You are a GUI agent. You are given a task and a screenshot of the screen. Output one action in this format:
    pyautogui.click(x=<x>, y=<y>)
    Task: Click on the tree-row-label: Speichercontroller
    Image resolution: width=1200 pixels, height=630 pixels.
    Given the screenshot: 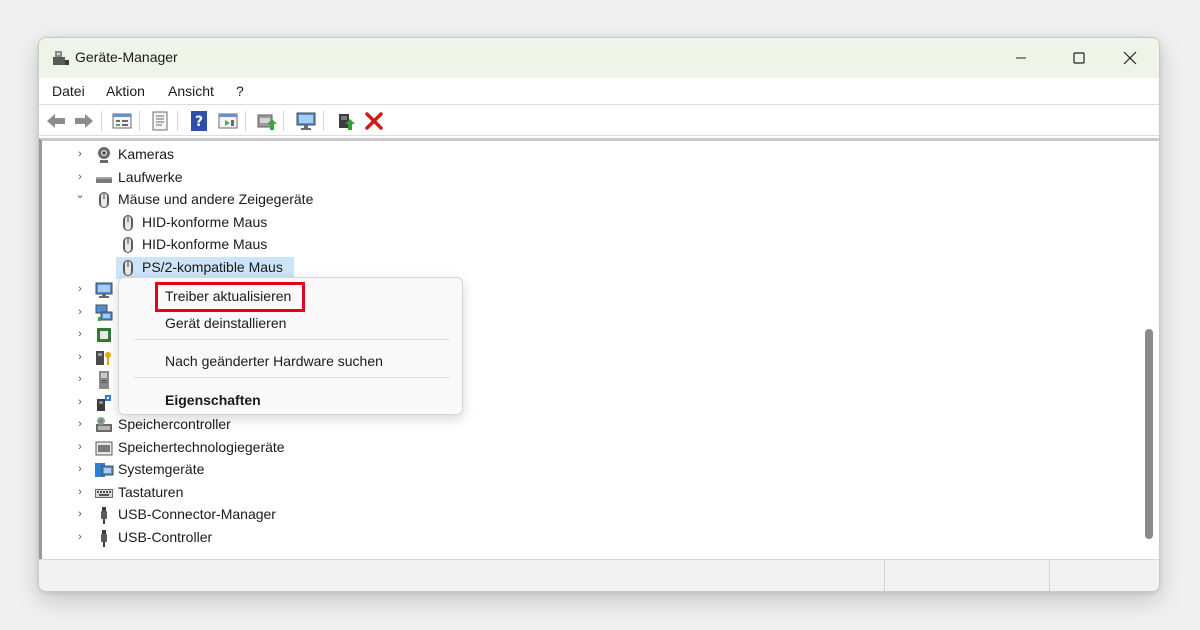 What is the action you would take?
    pyautogui.click(x=174, y=424)
    